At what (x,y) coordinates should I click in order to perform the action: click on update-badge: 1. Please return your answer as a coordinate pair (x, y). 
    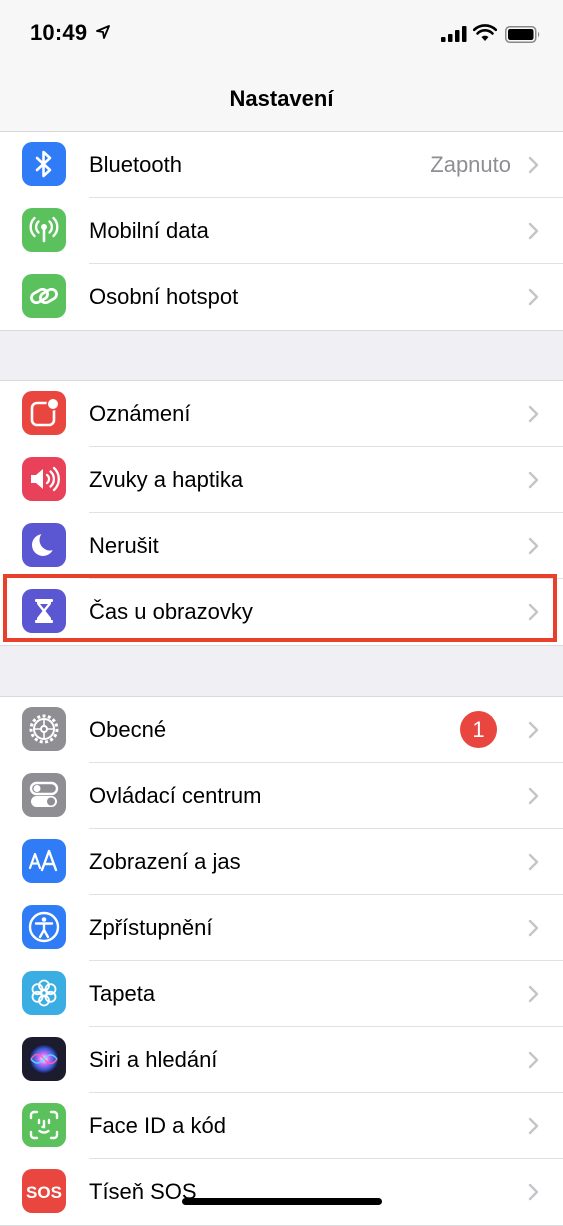
    Looking at the image, I should click on (478, 729).